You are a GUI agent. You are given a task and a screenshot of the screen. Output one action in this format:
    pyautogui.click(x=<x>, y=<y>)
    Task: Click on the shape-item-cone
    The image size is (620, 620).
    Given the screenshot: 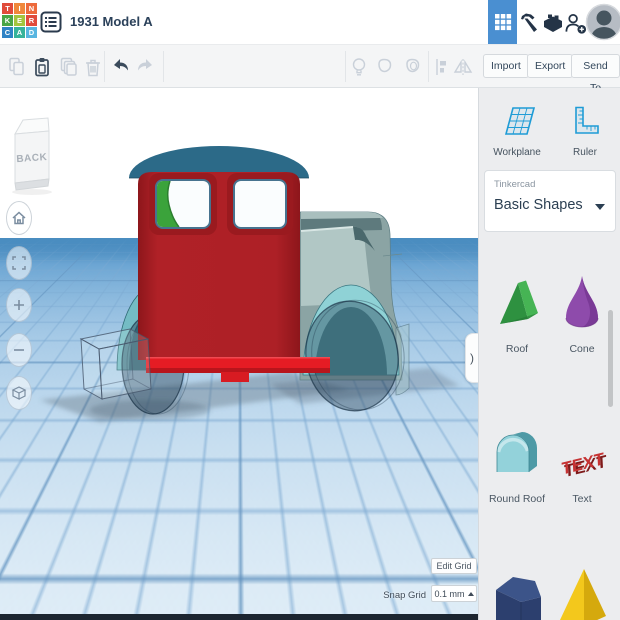 What is the action you would take?
    pyautogui.click(x=582, y=304)
    